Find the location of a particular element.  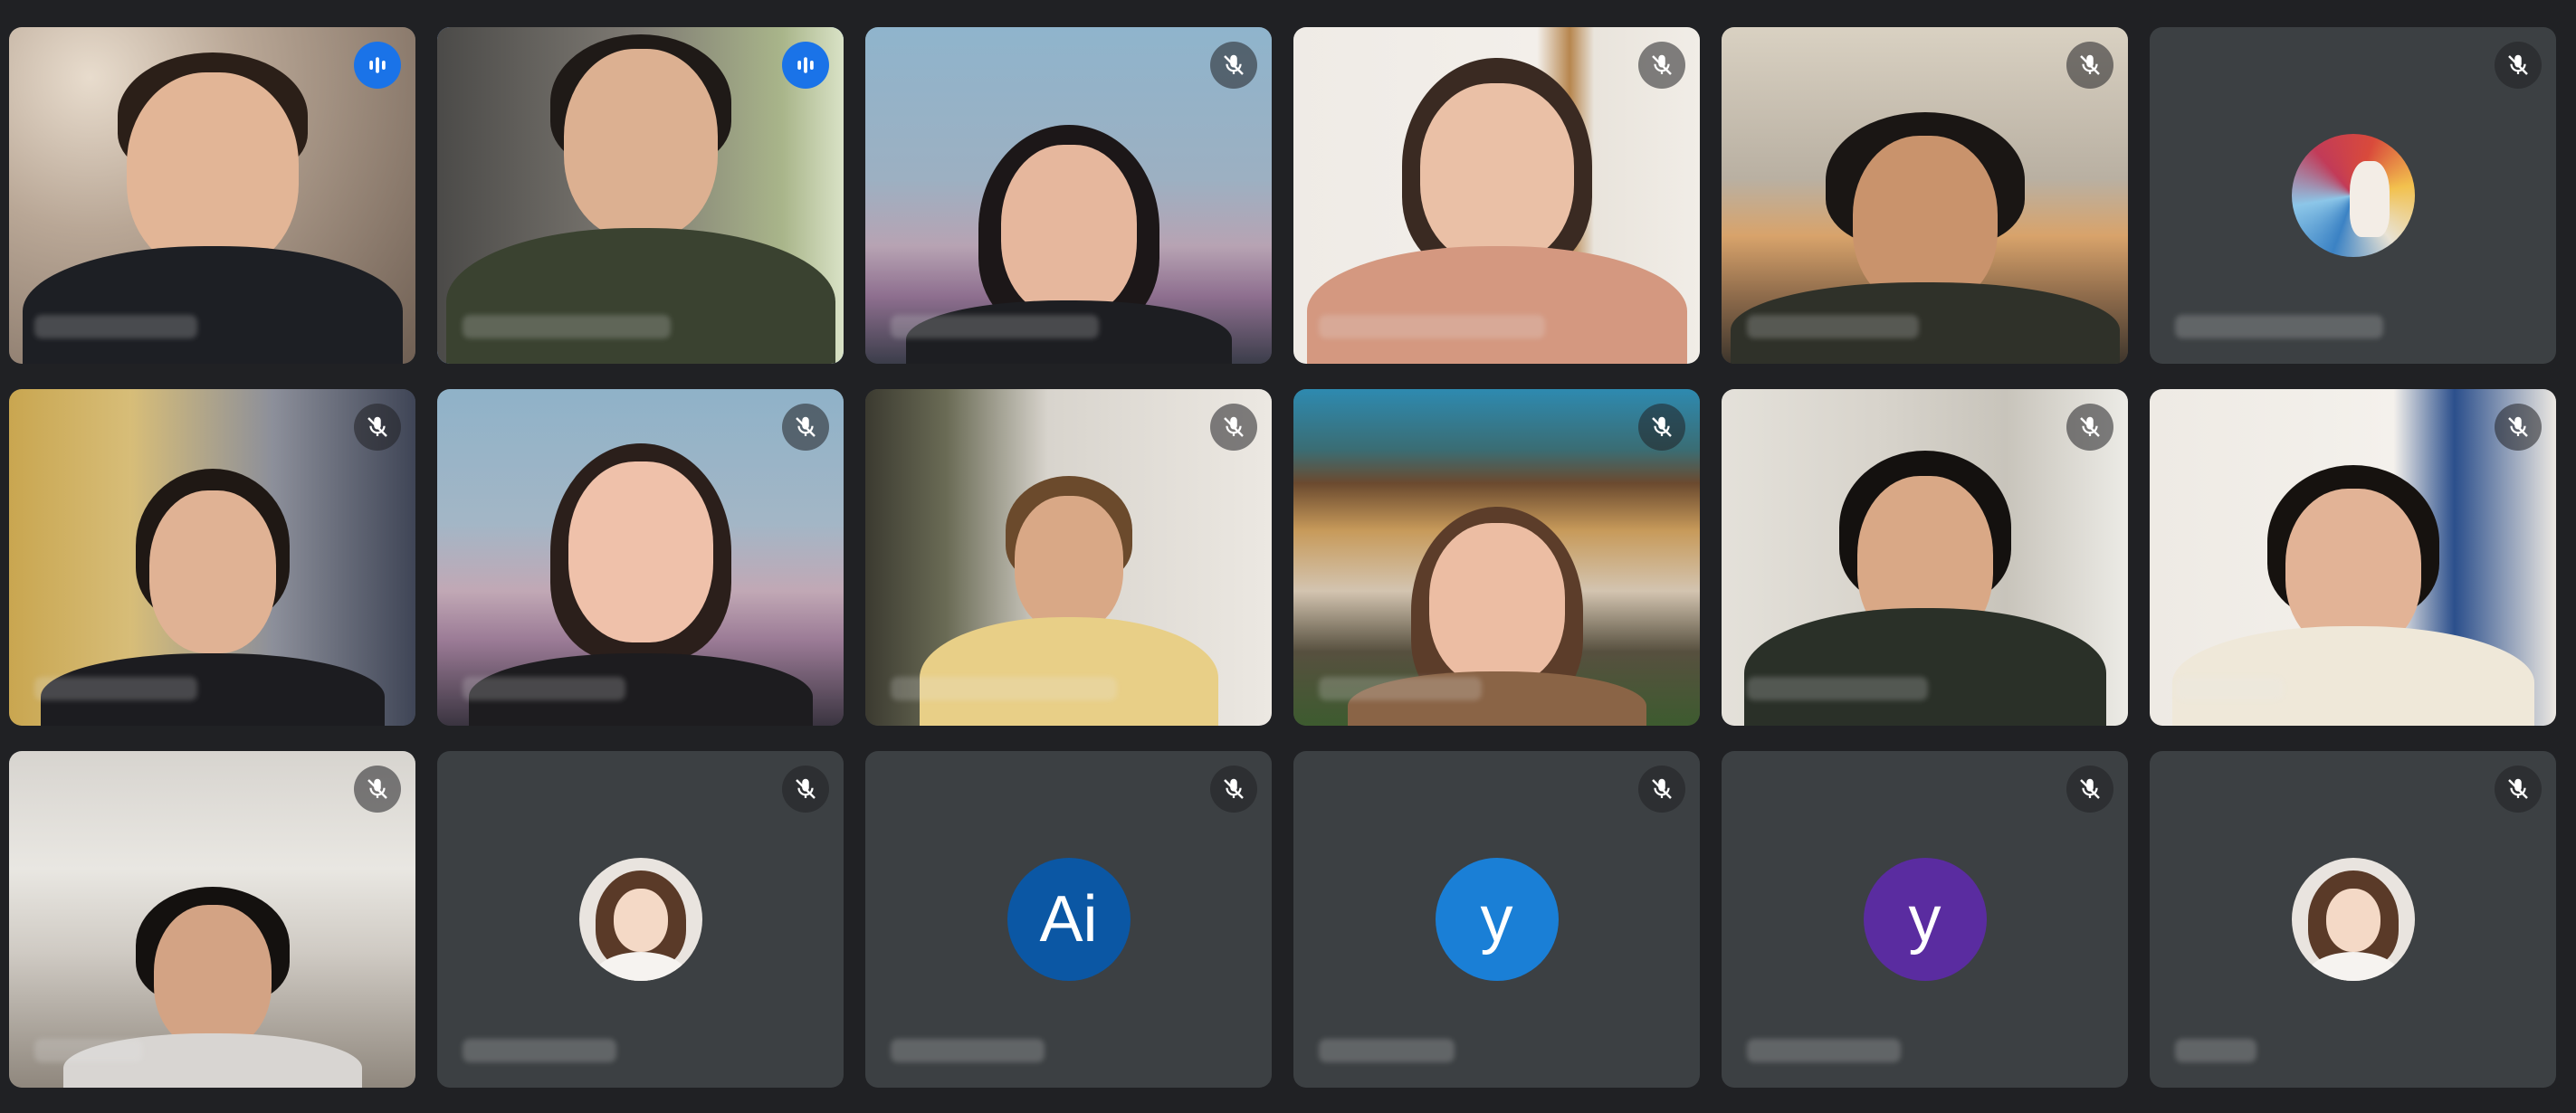

participant-tile-active-speaker is located at coordinates (640, 195).